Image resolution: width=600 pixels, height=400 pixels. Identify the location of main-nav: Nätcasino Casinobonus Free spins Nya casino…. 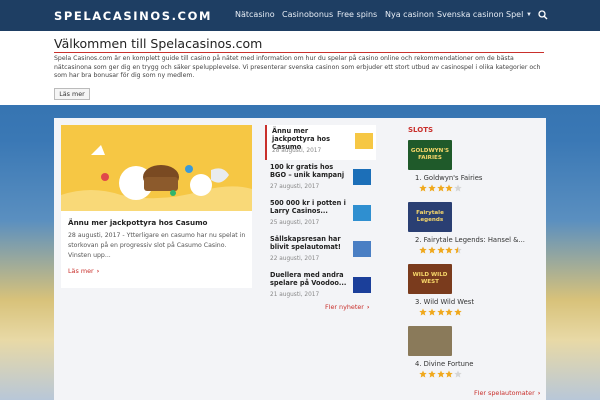
(300, 15).